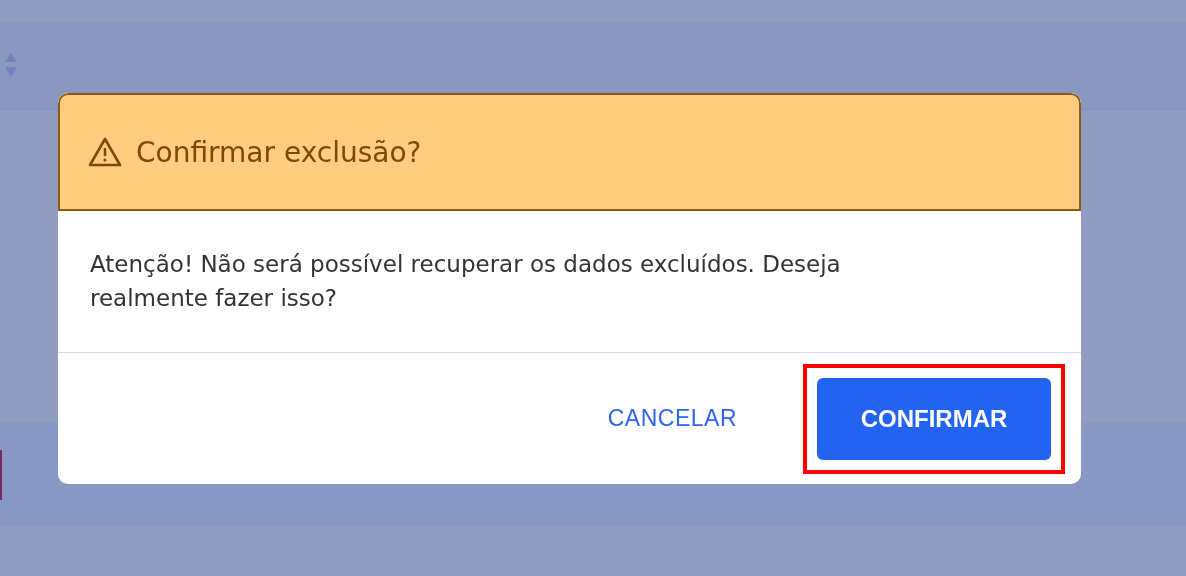 The width and height of the screenshot is (1186, 576). Describe the element at coordinates (934, 418) in the screenshot. I see `confirm-button: CONFIRMAR` at that location.